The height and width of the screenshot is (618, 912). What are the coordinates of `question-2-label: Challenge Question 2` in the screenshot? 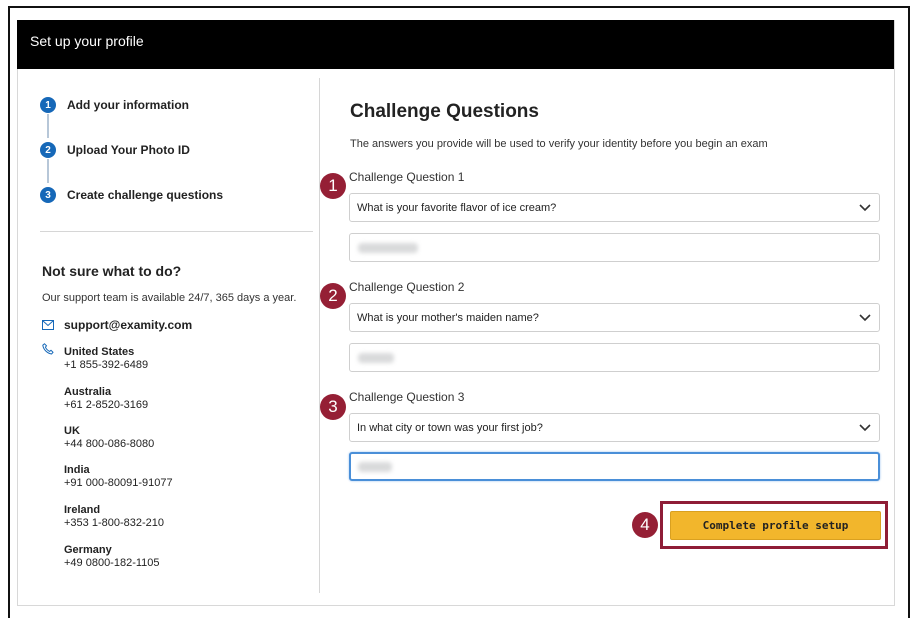 It's located at (407, 287).